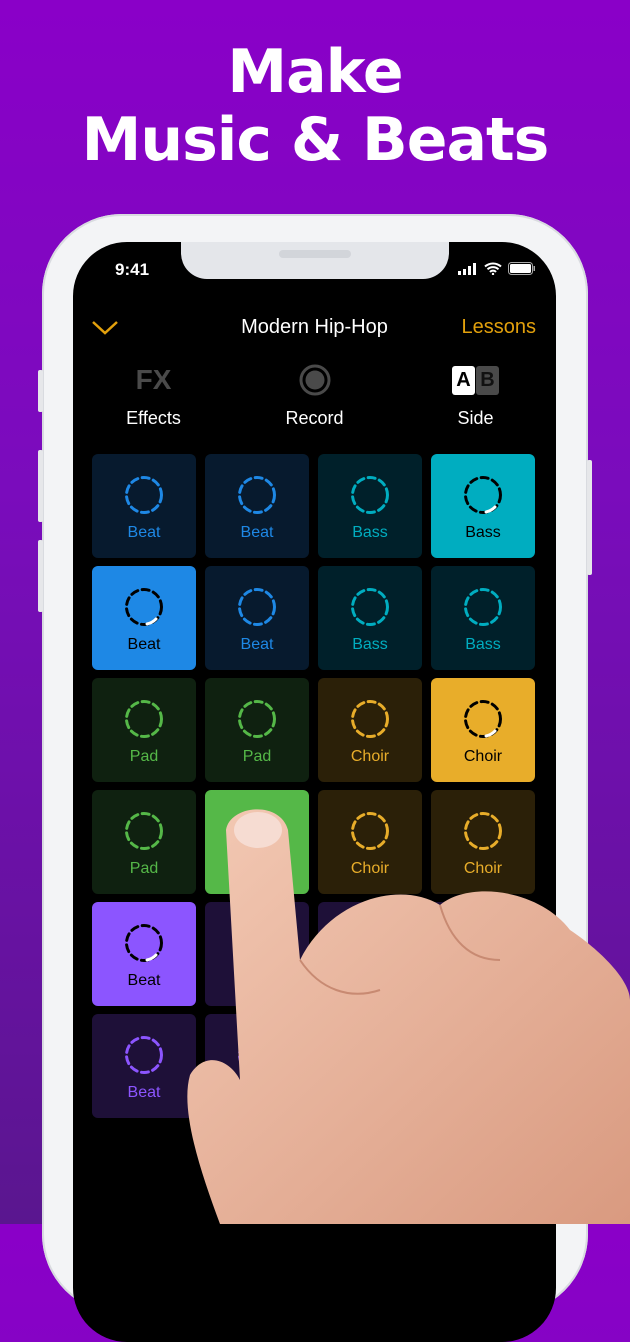  I want to click on status-icons, so click(497, 268).